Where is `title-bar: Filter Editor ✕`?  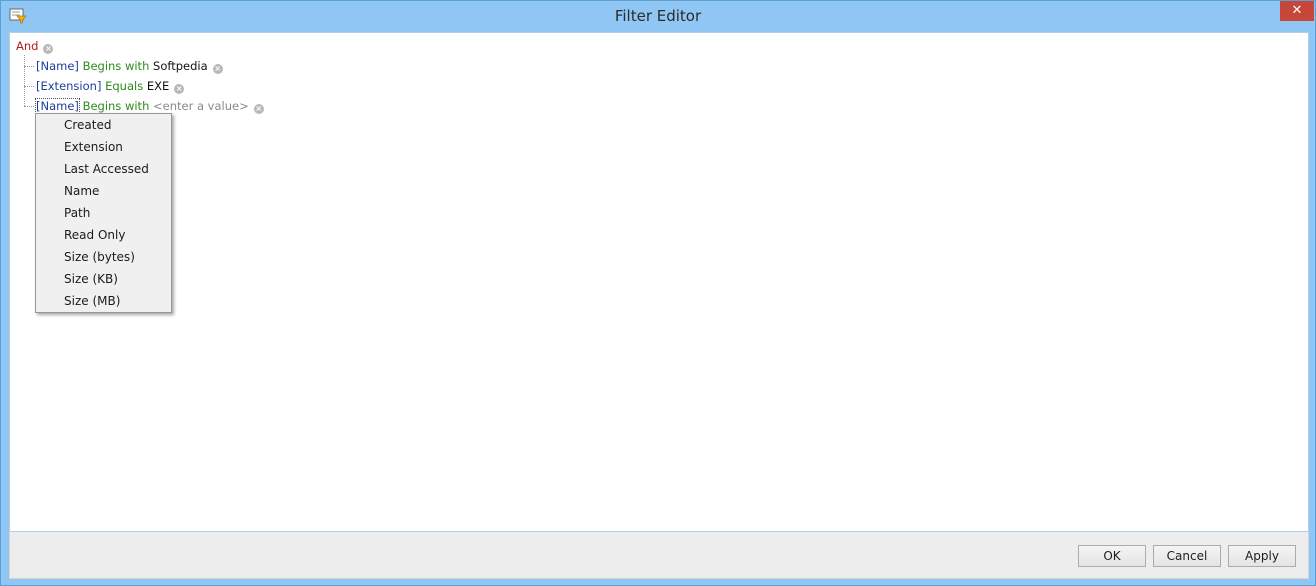 title-bar: Filter Editor ✕ is located at coordinates (658, 16).